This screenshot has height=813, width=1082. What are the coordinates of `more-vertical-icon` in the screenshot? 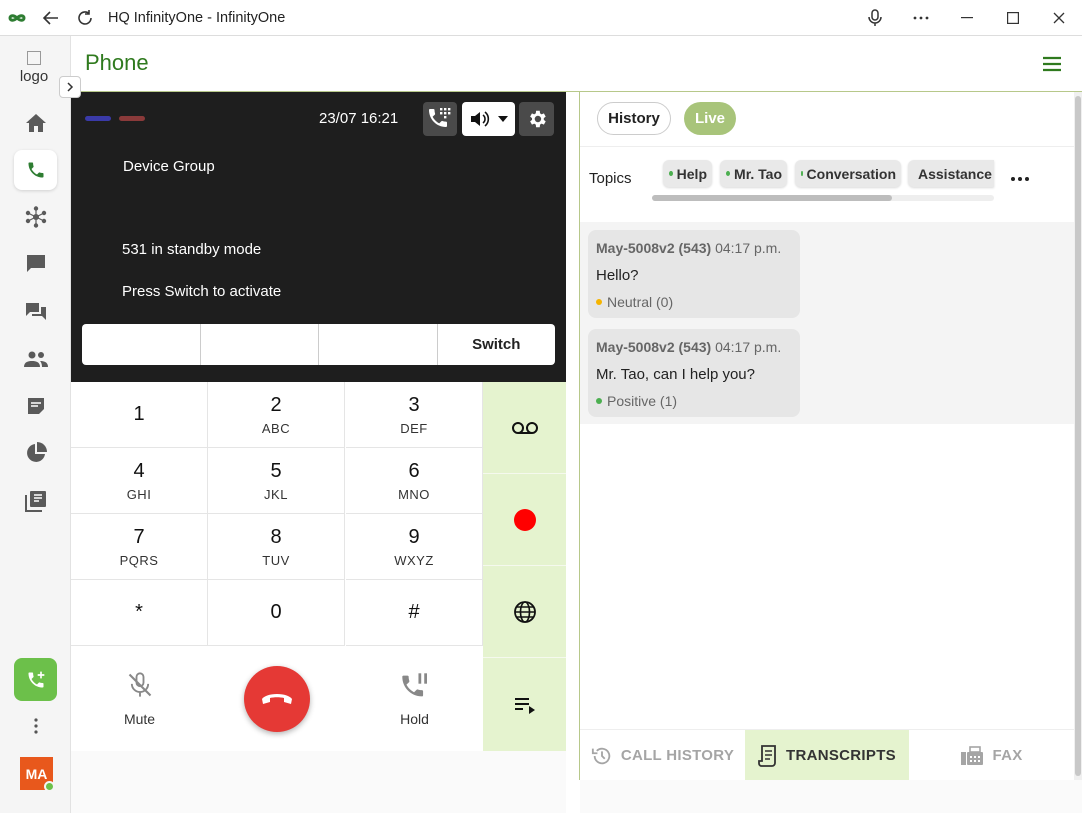 It's located at (36, 726).